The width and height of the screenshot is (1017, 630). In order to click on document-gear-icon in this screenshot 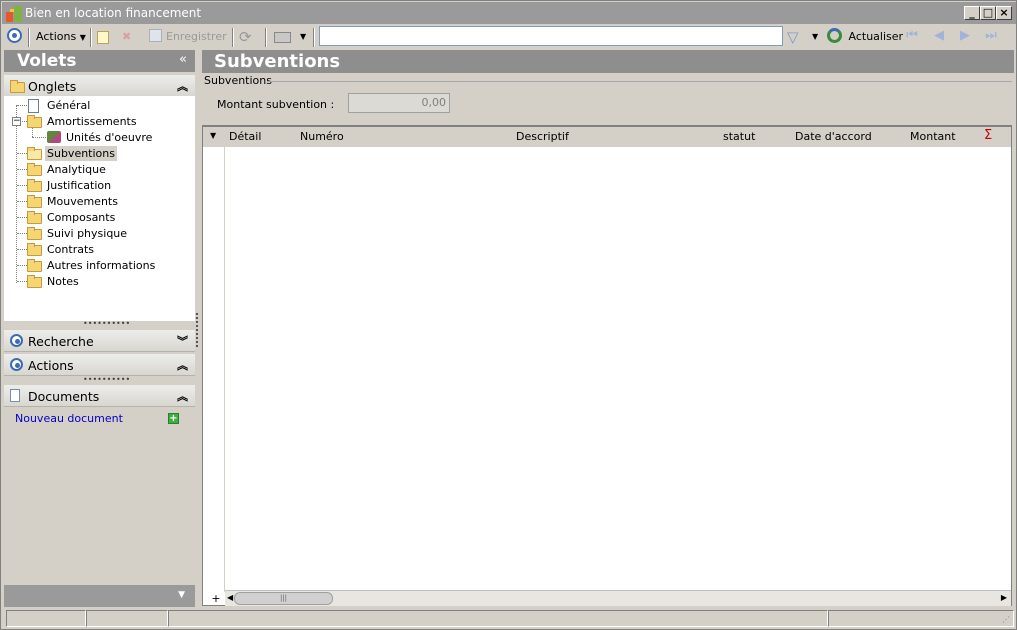, I will do `click(33, 106)`.